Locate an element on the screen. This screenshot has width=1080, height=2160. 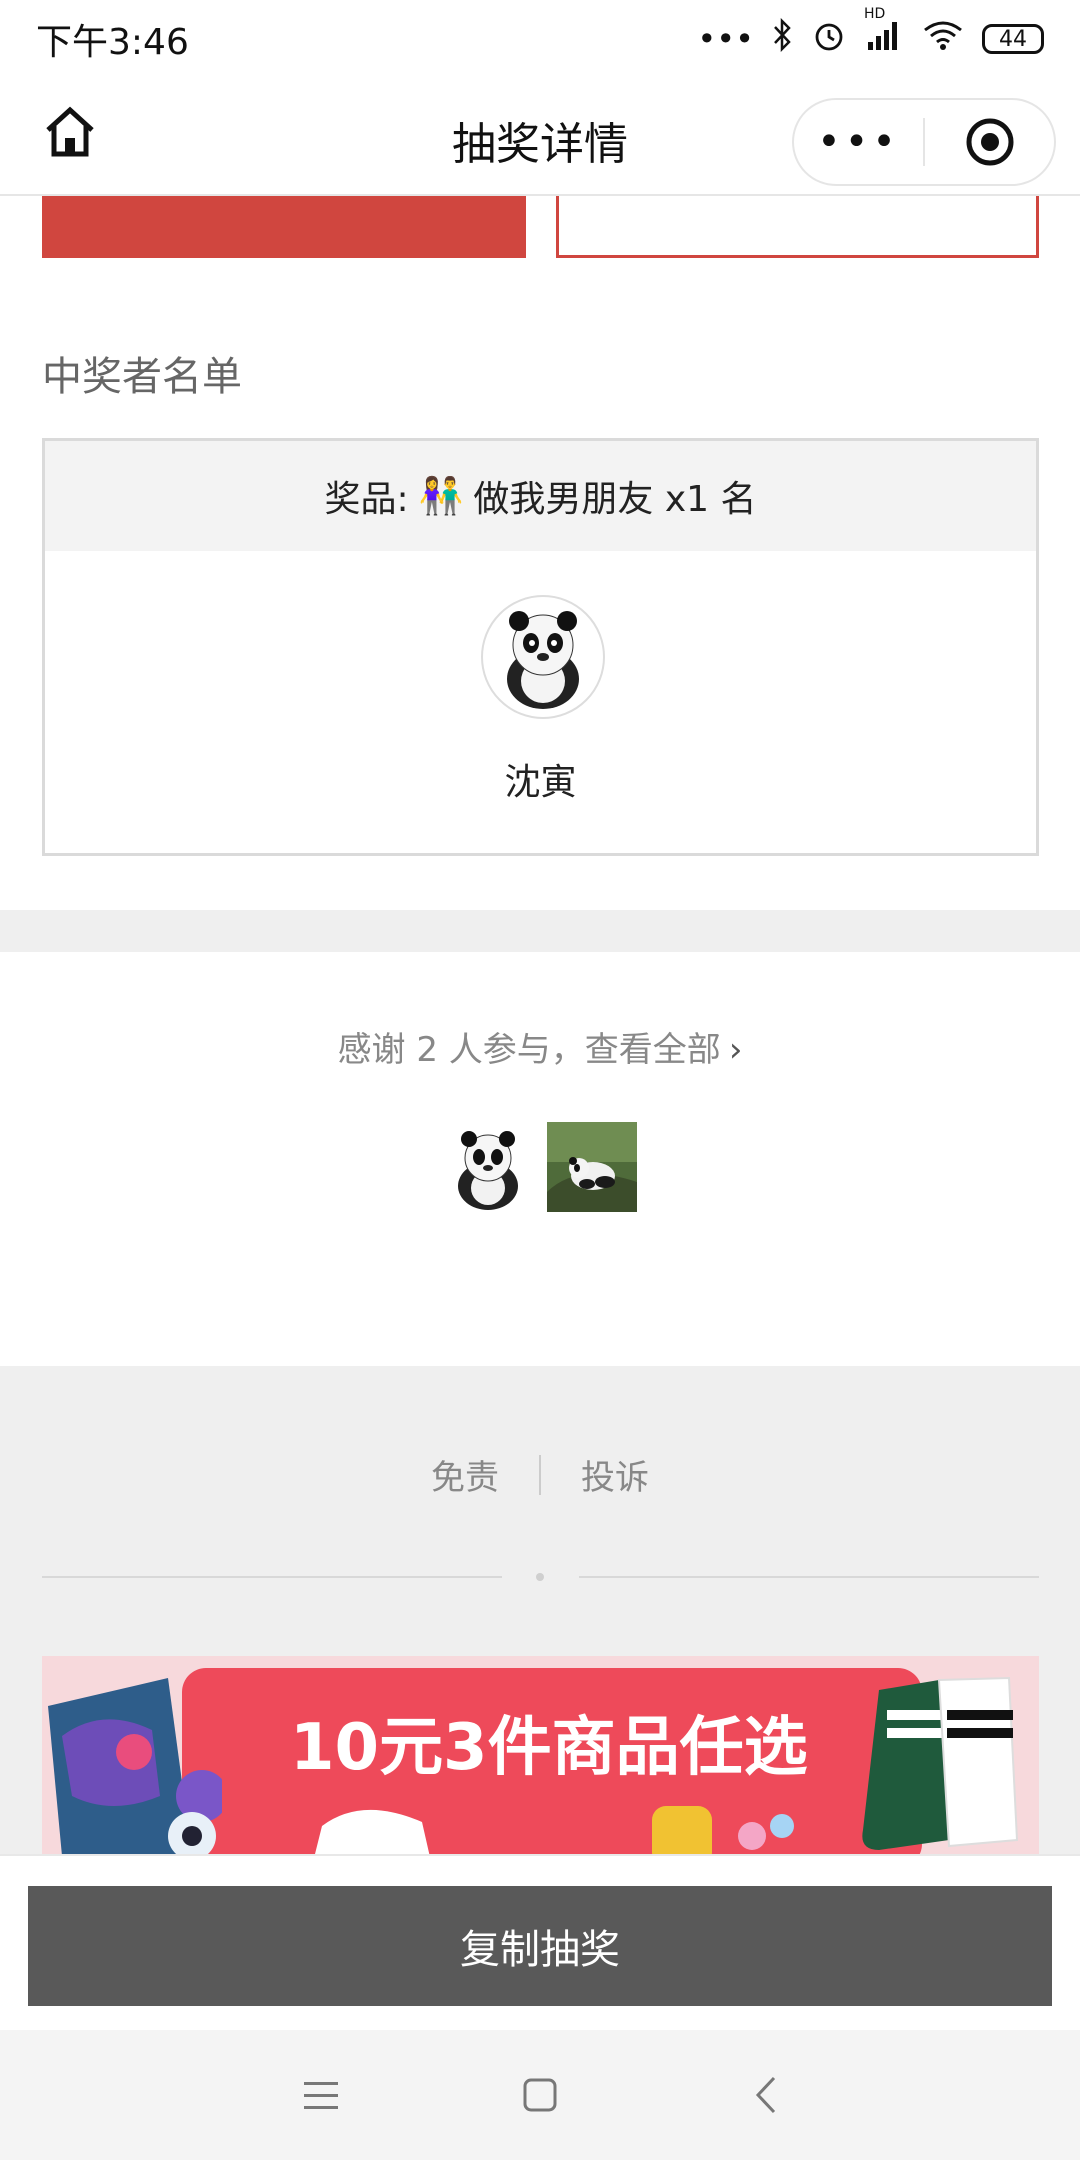
winners-section-title: 中奖者名单 is located at coordinates (142, 377).